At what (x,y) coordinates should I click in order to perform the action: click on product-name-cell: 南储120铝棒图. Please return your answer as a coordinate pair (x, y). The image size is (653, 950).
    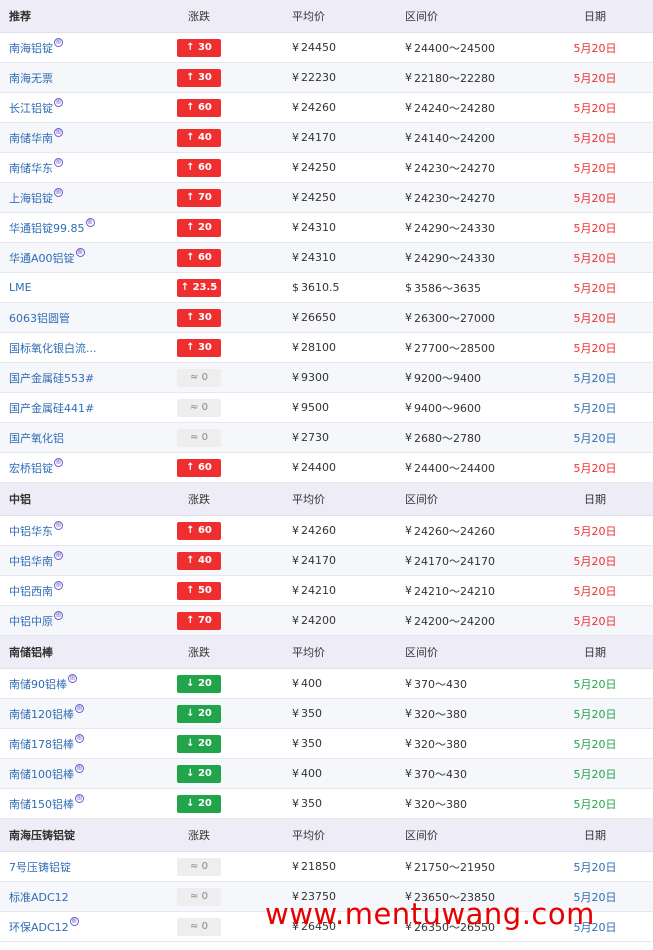
    Looking at the image, I should click on (89, 713).